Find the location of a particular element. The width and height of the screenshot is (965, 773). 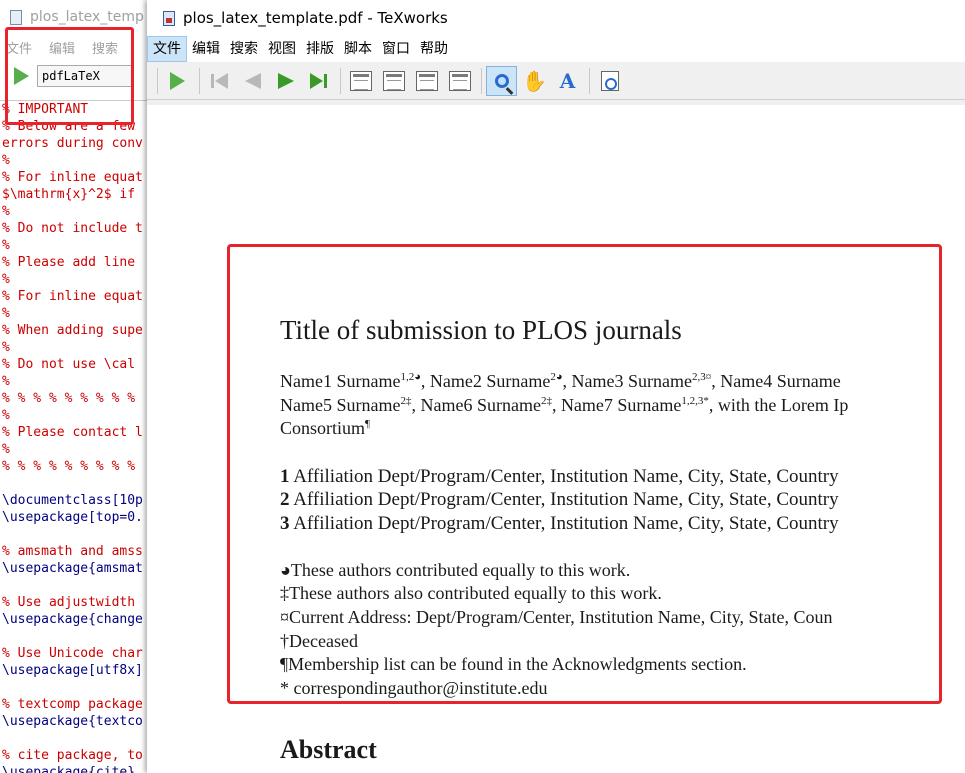

author-affil: 1,2,3* is located at coordinates (695, 401).